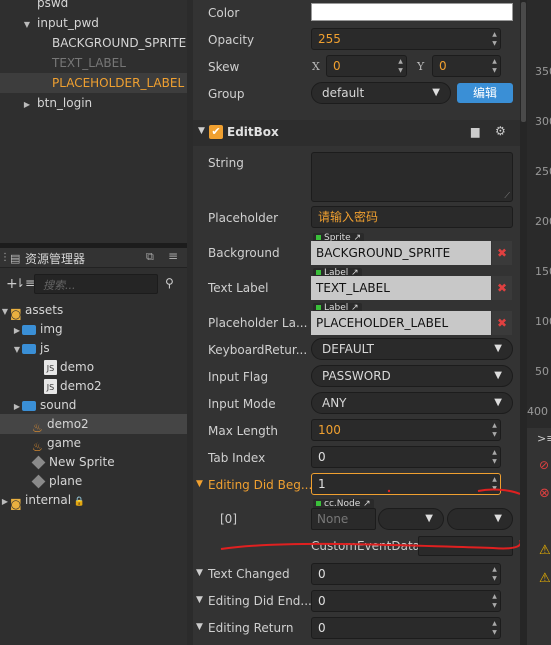 This screenshot has width=551, height=645. What do you see at coordinates (93, 500) in the screenshot?
I see `asset-item: ▶ ◙ internal 🔒` at bounding box center [93, 500].